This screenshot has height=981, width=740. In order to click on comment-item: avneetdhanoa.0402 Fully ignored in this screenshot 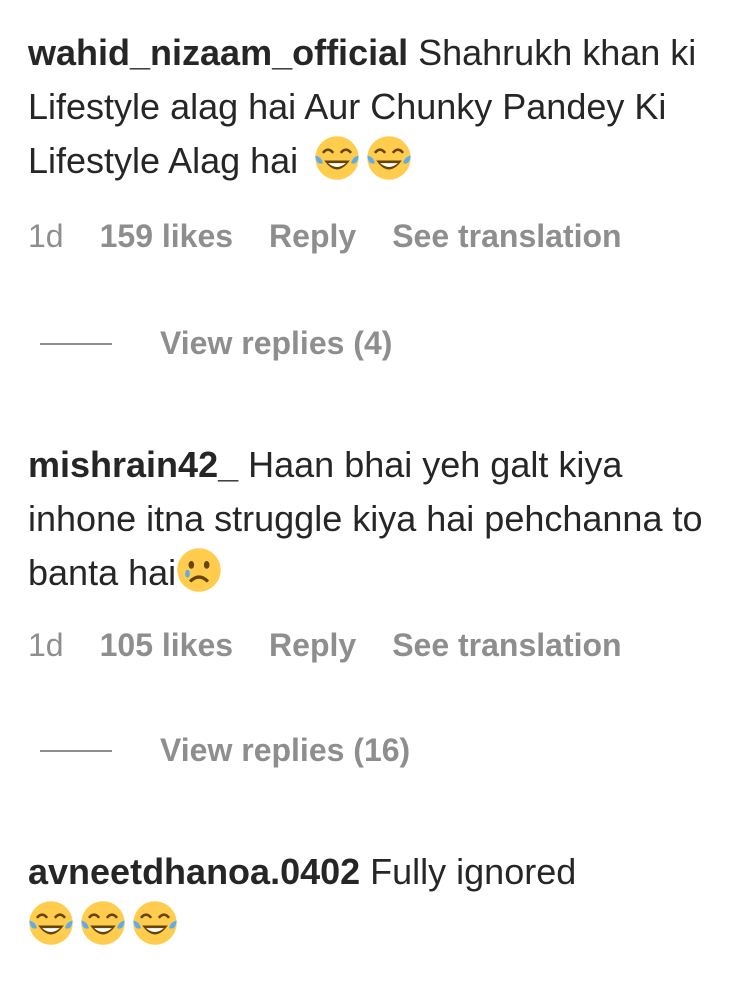, I will do `click(378, 899)`.